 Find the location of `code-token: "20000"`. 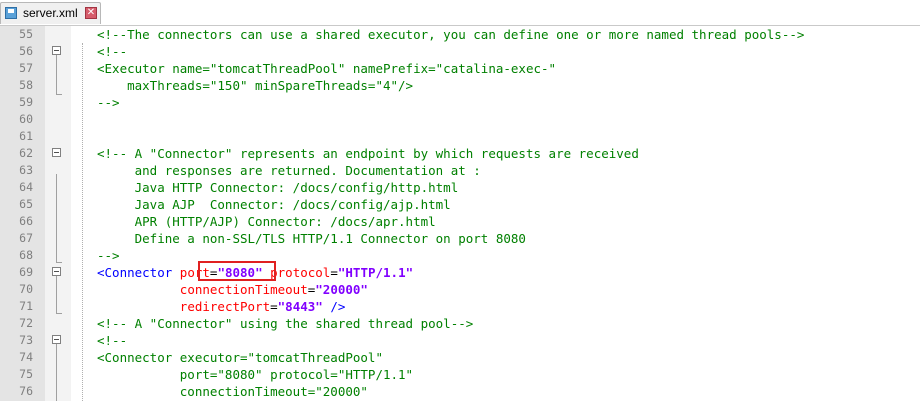

code-token: "20000" is located at coordinates (341, 289).